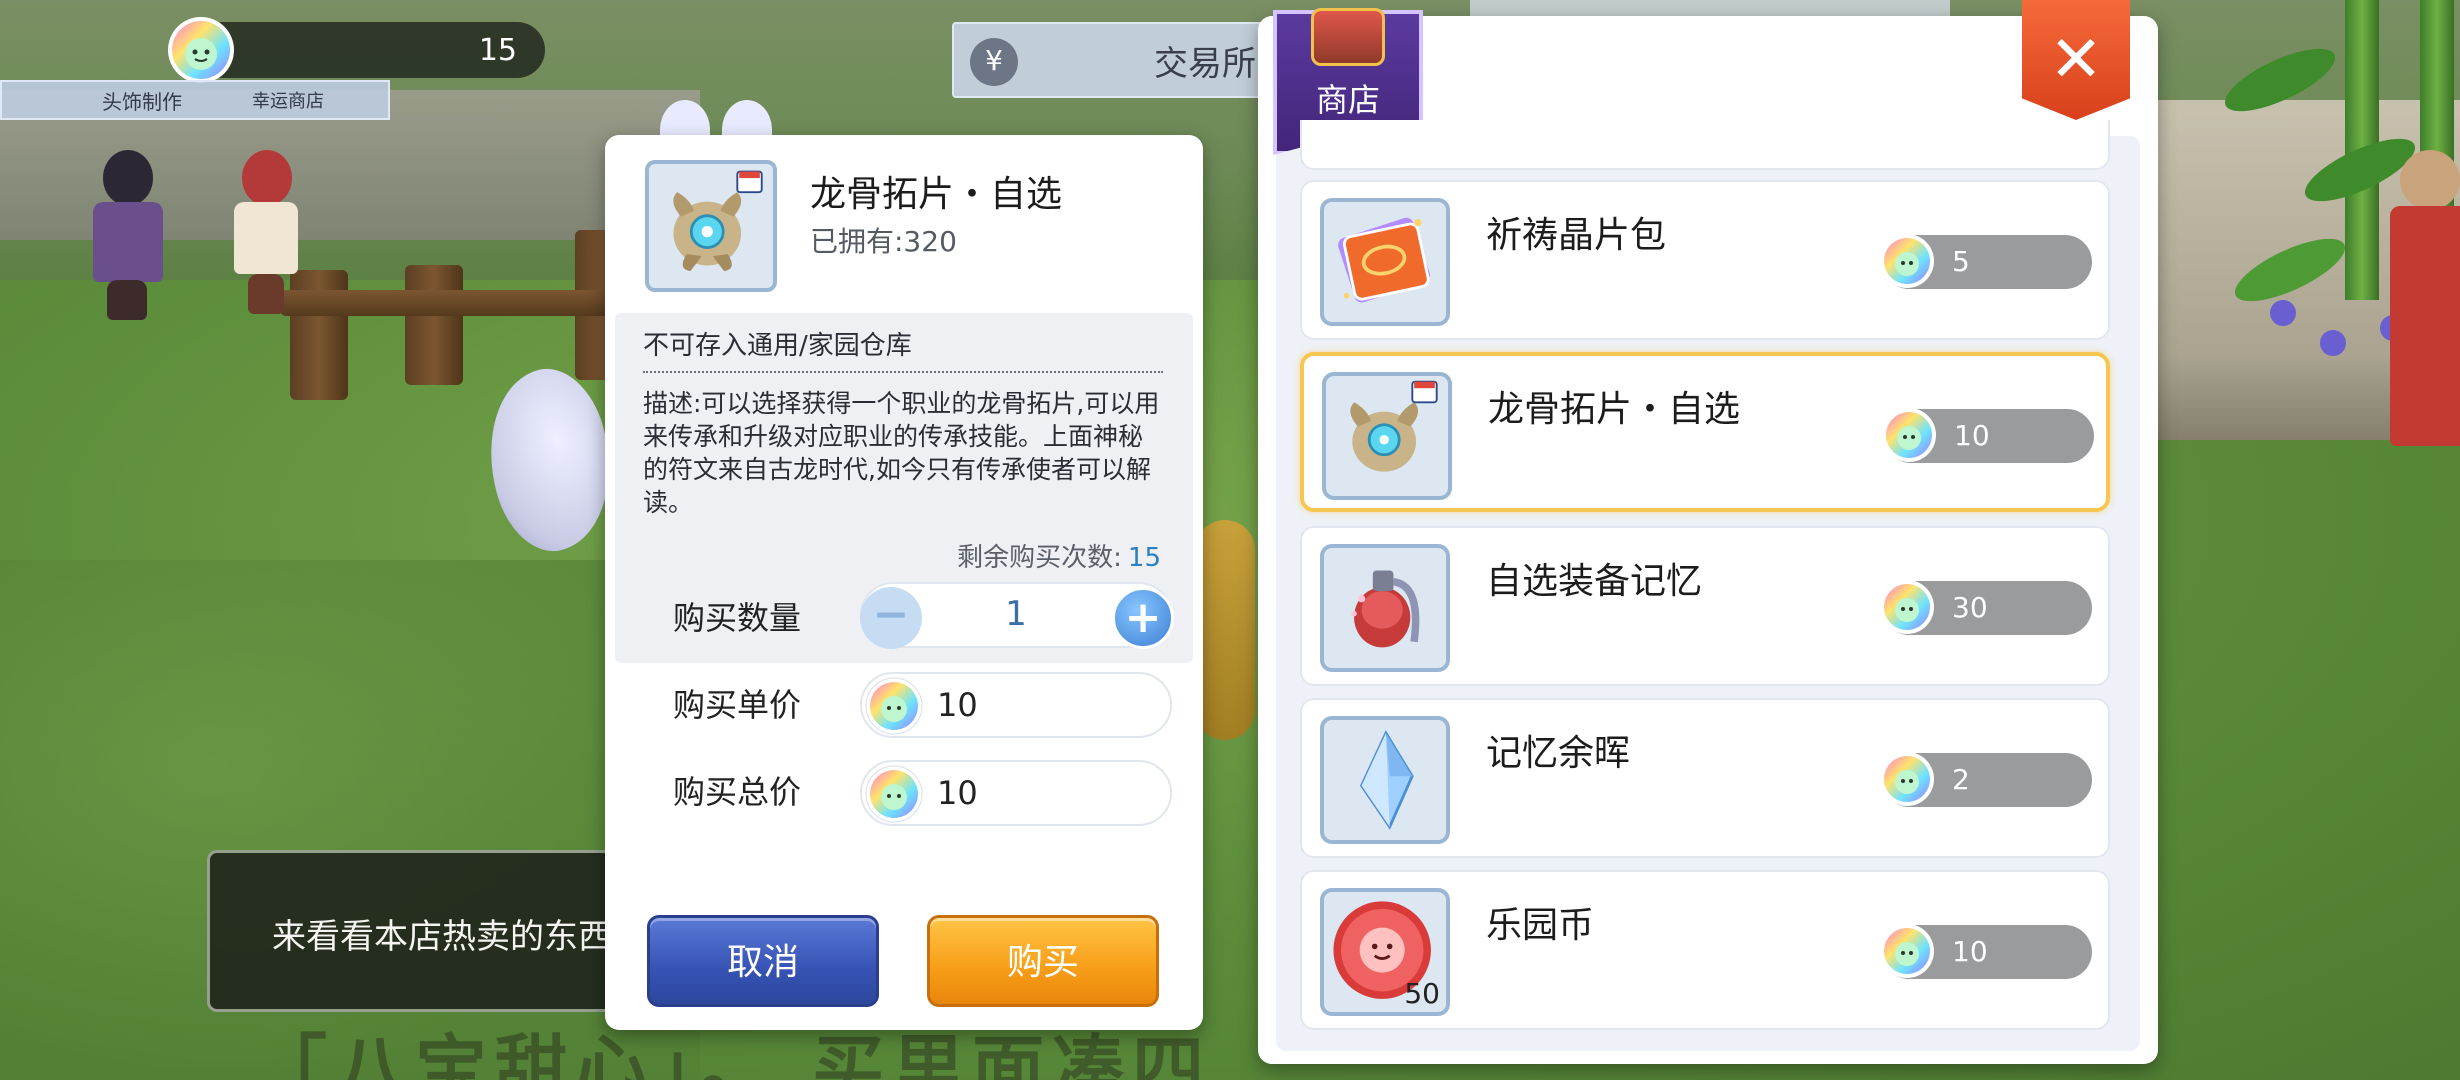 The image size is (2460, 1080). Describe the element at coordinates (1143, 618) in the screenshot. I see `qty-plus-button: +` at that location.